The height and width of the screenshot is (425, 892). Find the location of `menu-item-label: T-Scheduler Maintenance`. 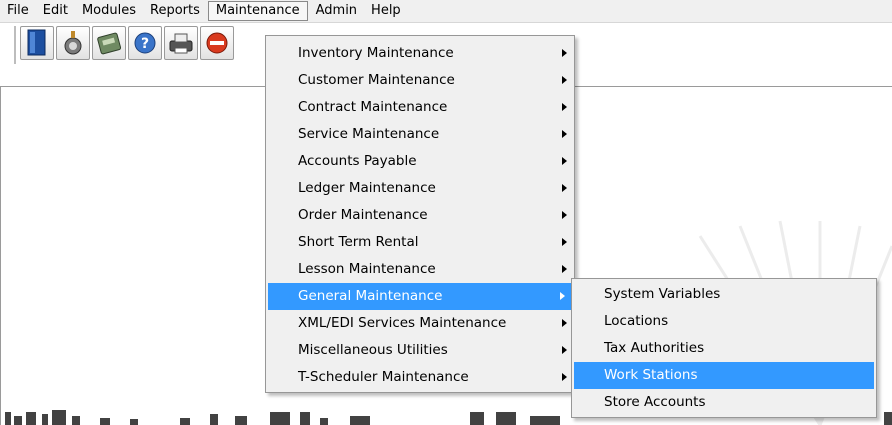

menu-item-label: T-Scheduler Maintenance is located at coordinates (383, 377).